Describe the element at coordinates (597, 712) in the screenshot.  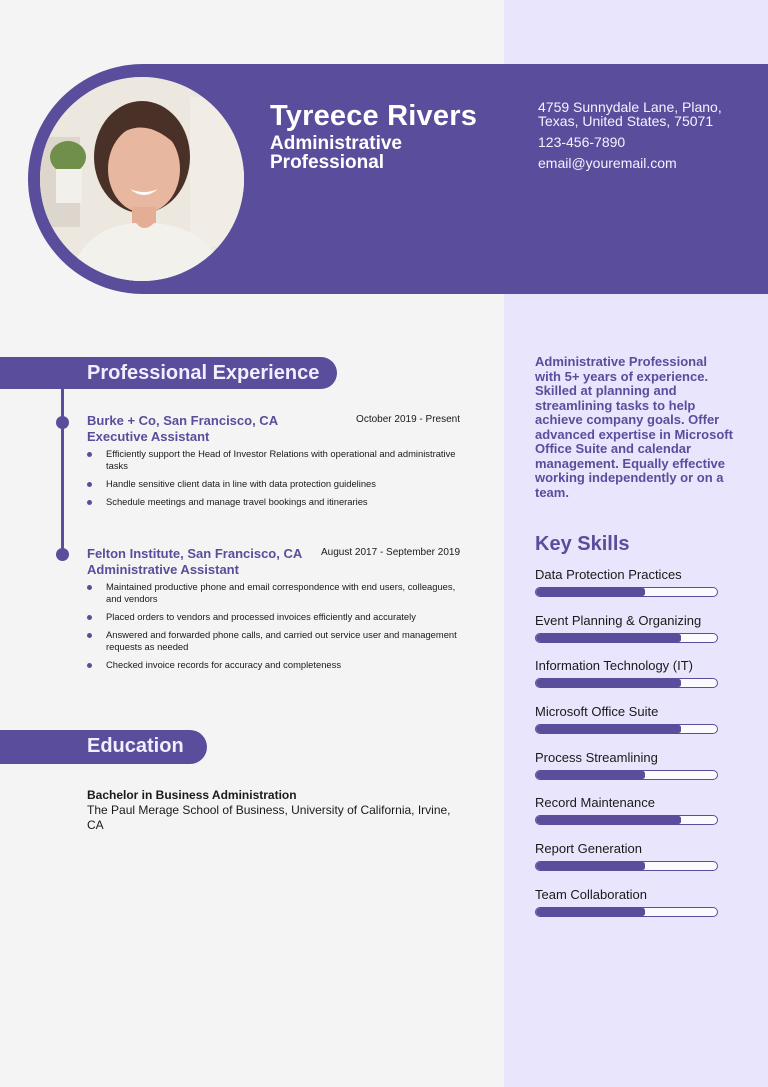
I see `skill-label: Microsoft Office Suite` at that location.